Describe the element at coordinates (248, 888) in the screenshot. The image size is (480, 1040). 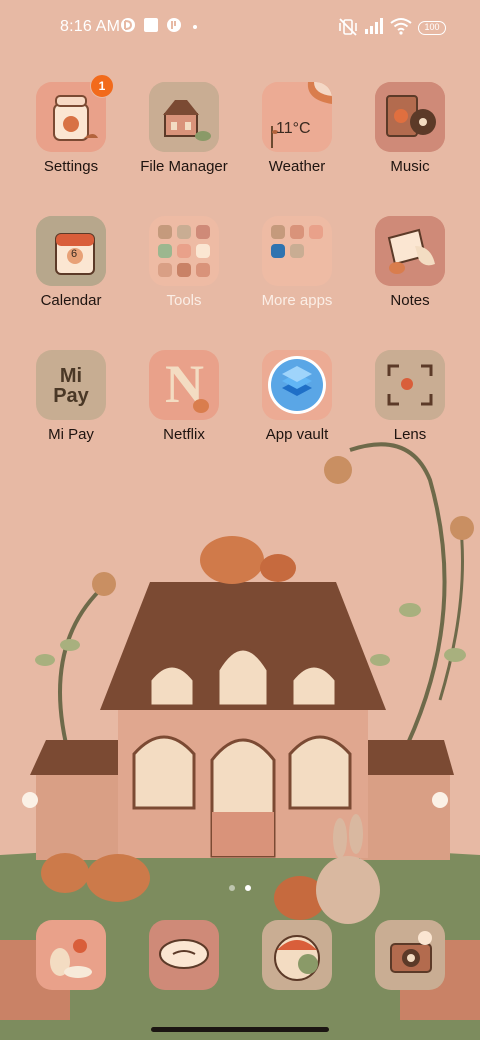
I see `page-dot-active` at that location.